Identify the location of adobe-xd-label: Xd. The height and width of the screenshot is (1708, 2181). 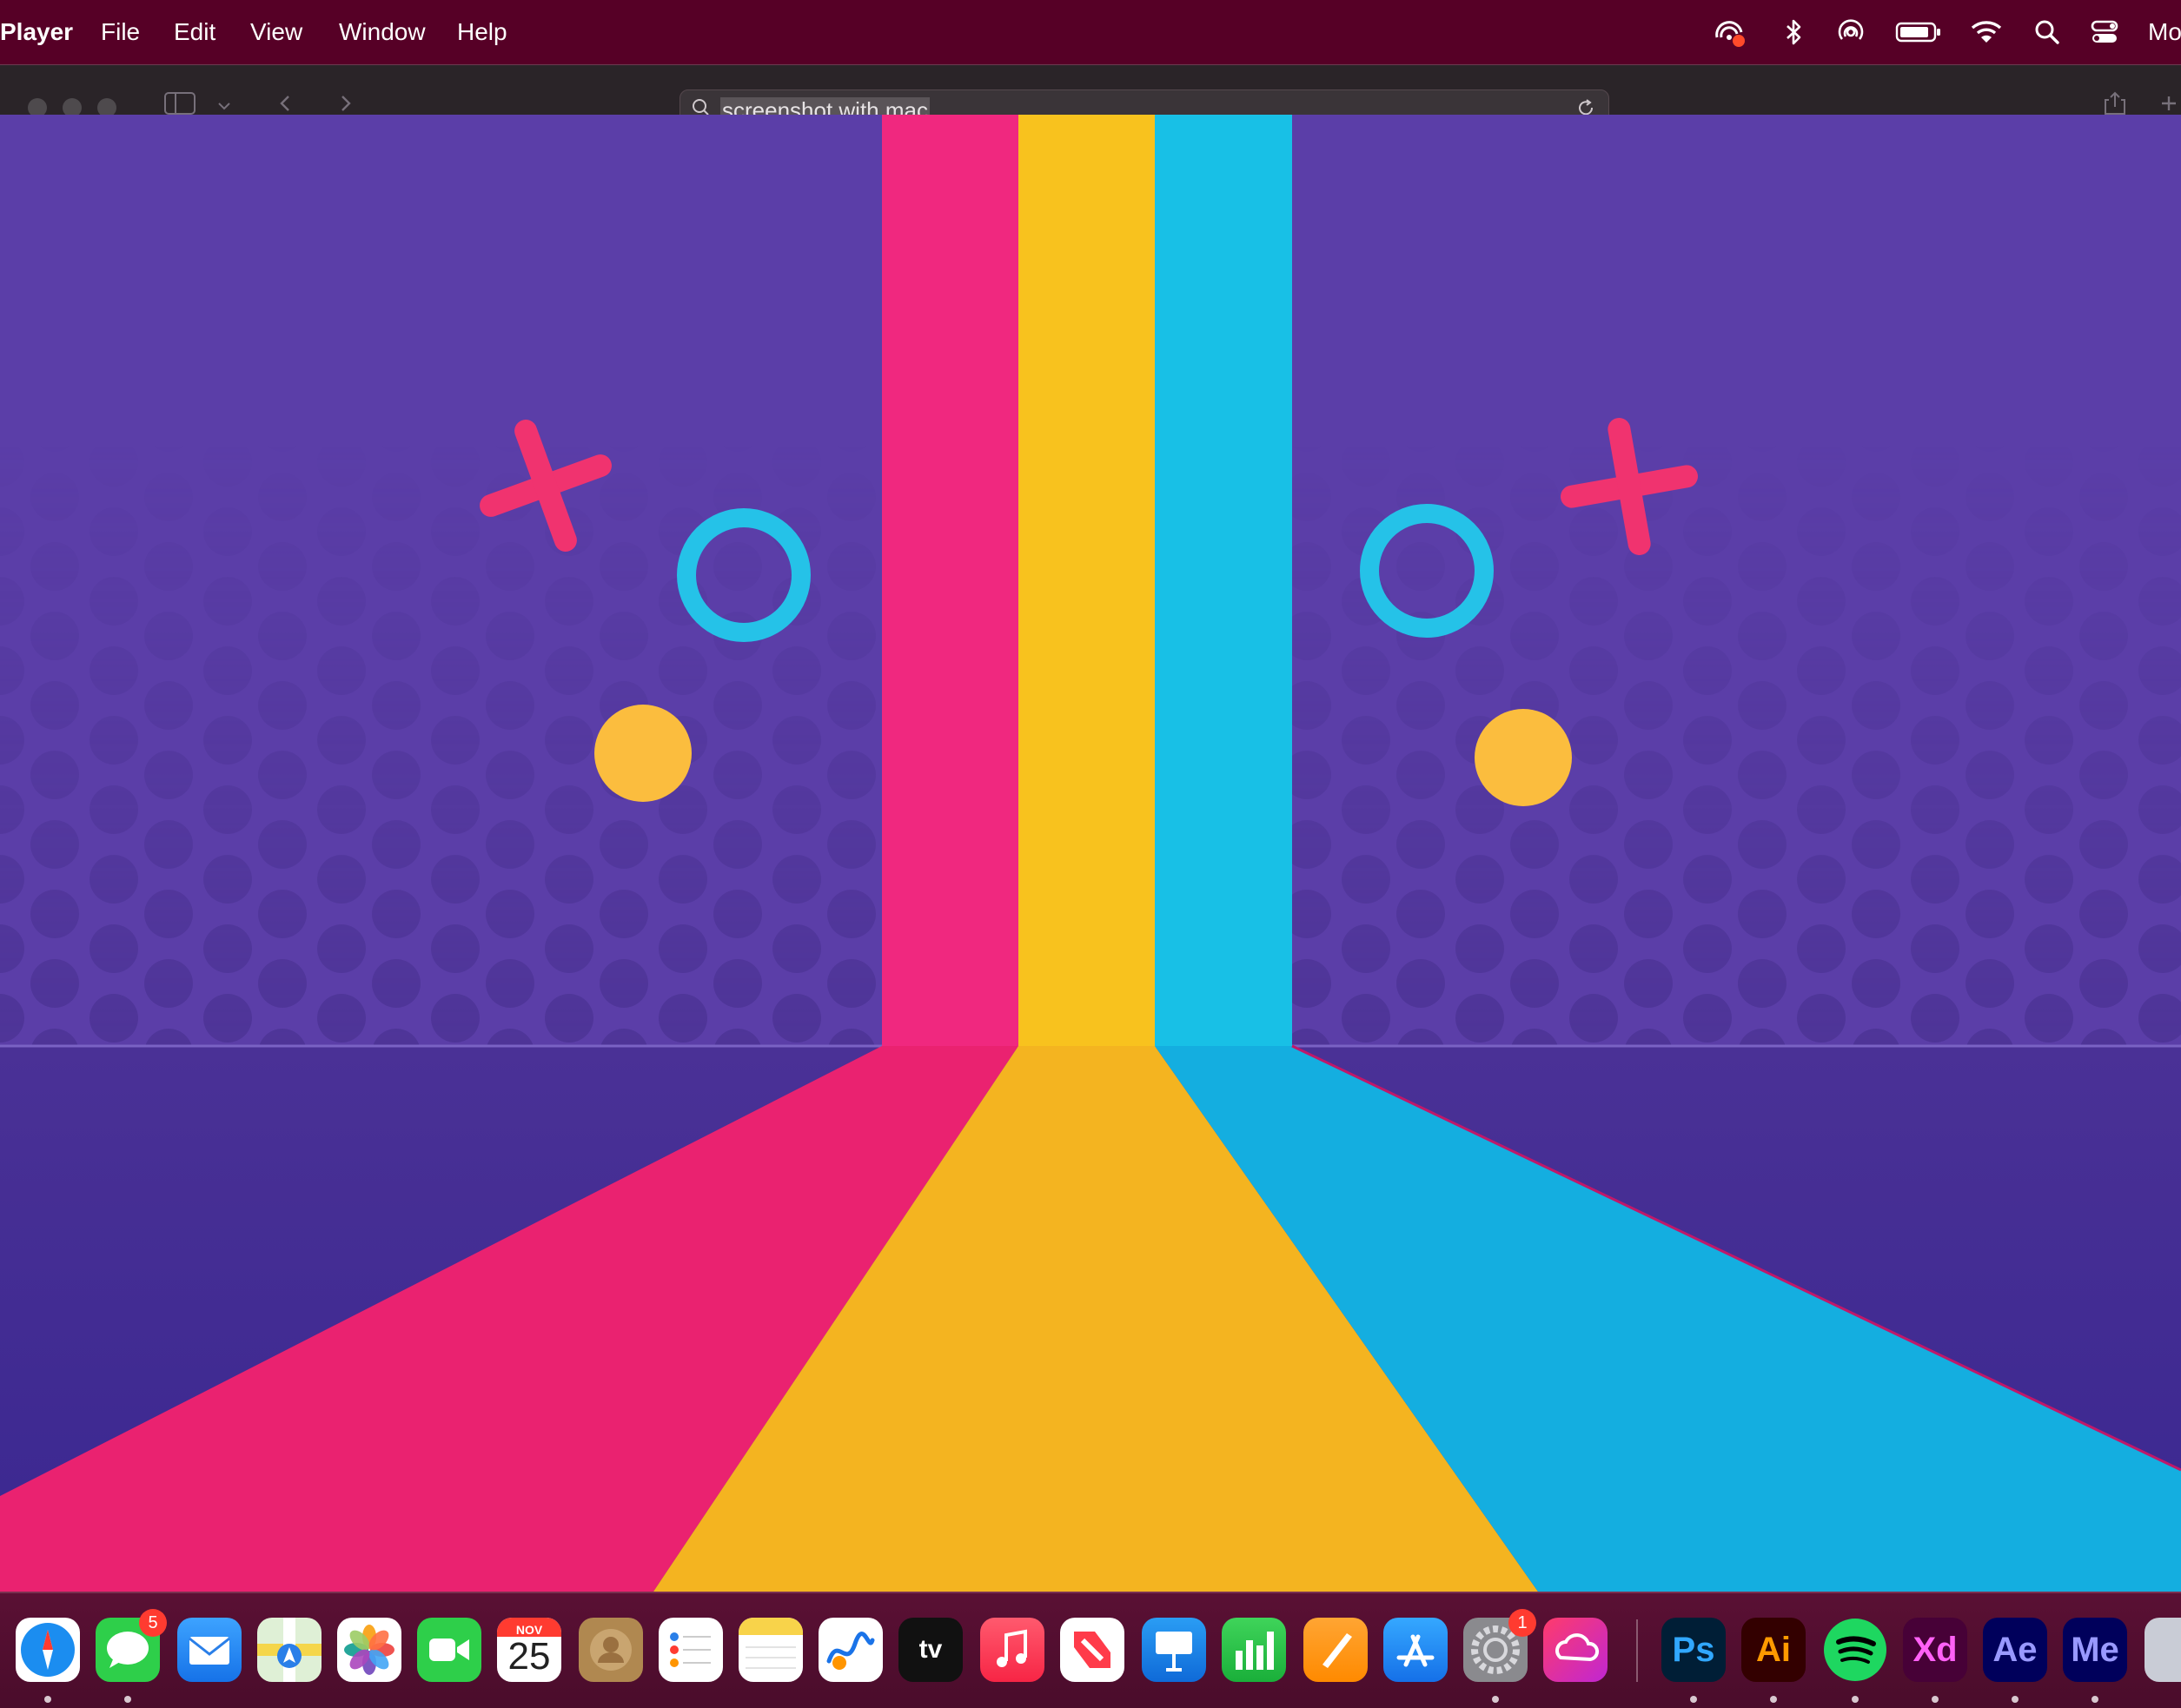
(1936, 1650).